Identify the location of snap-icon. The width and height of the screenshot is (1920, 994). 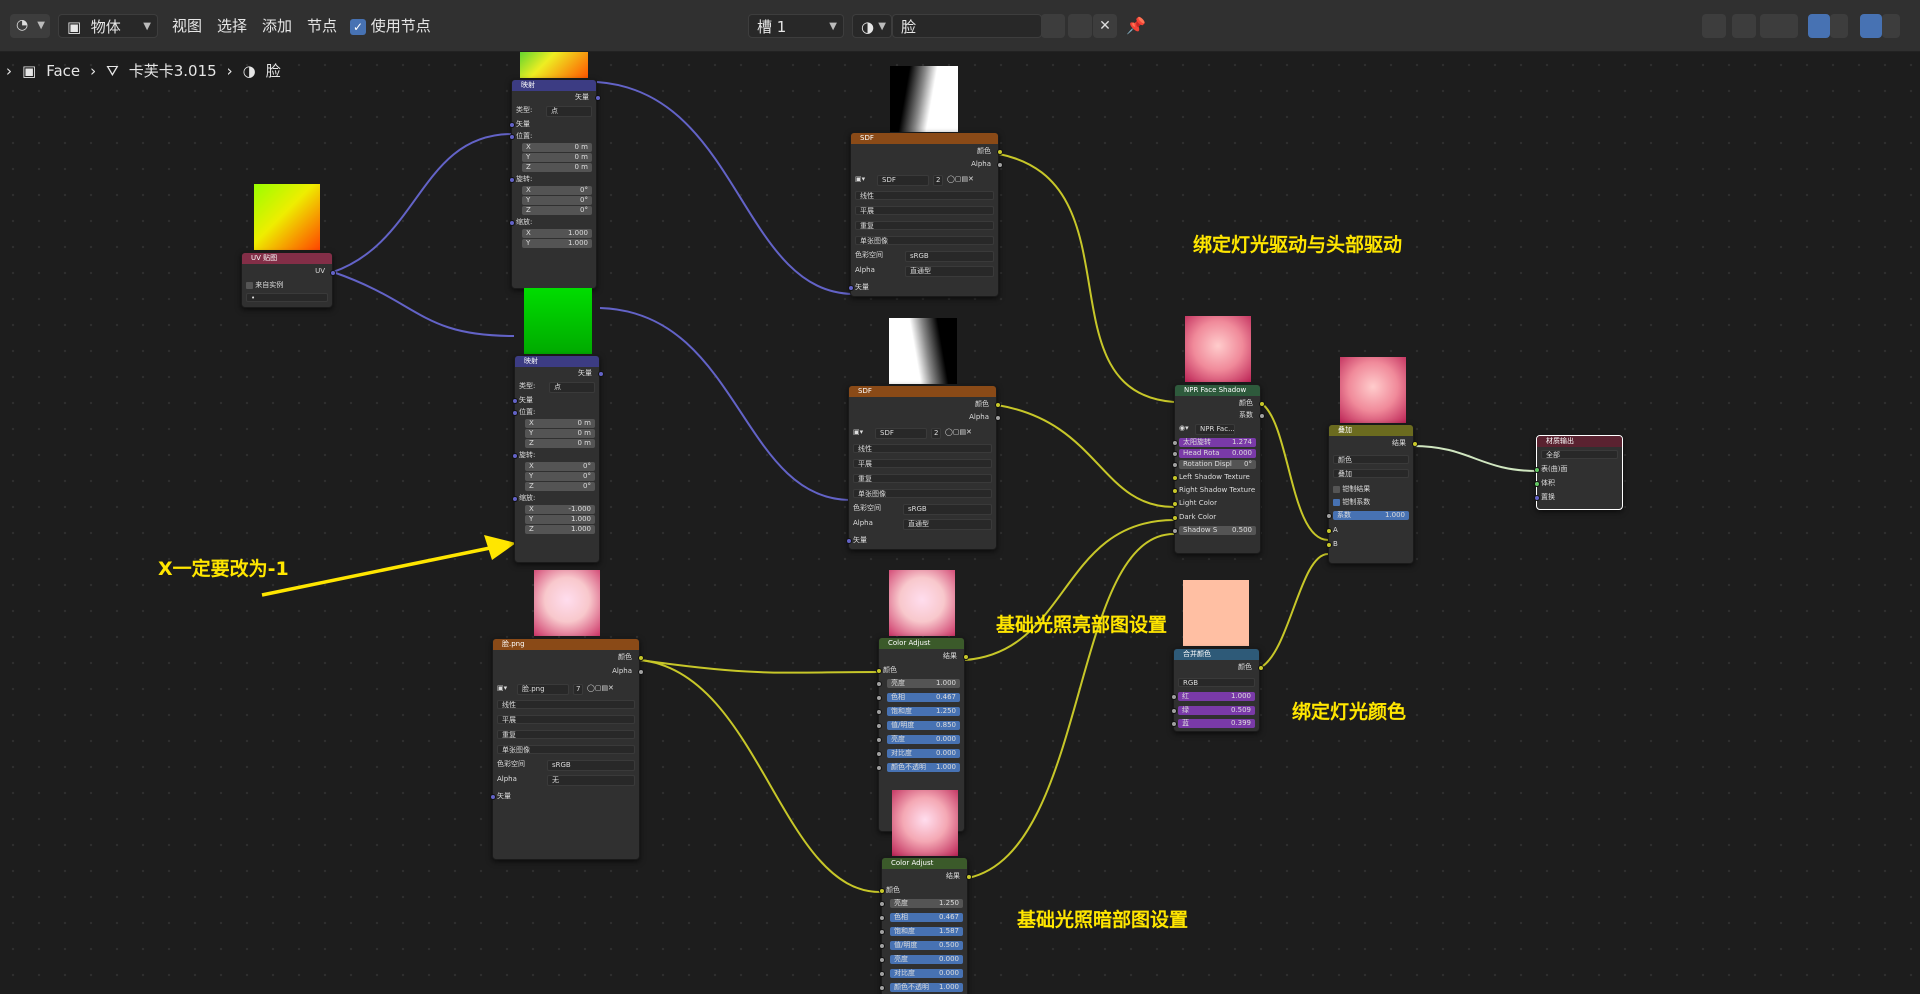
(1744, 26).